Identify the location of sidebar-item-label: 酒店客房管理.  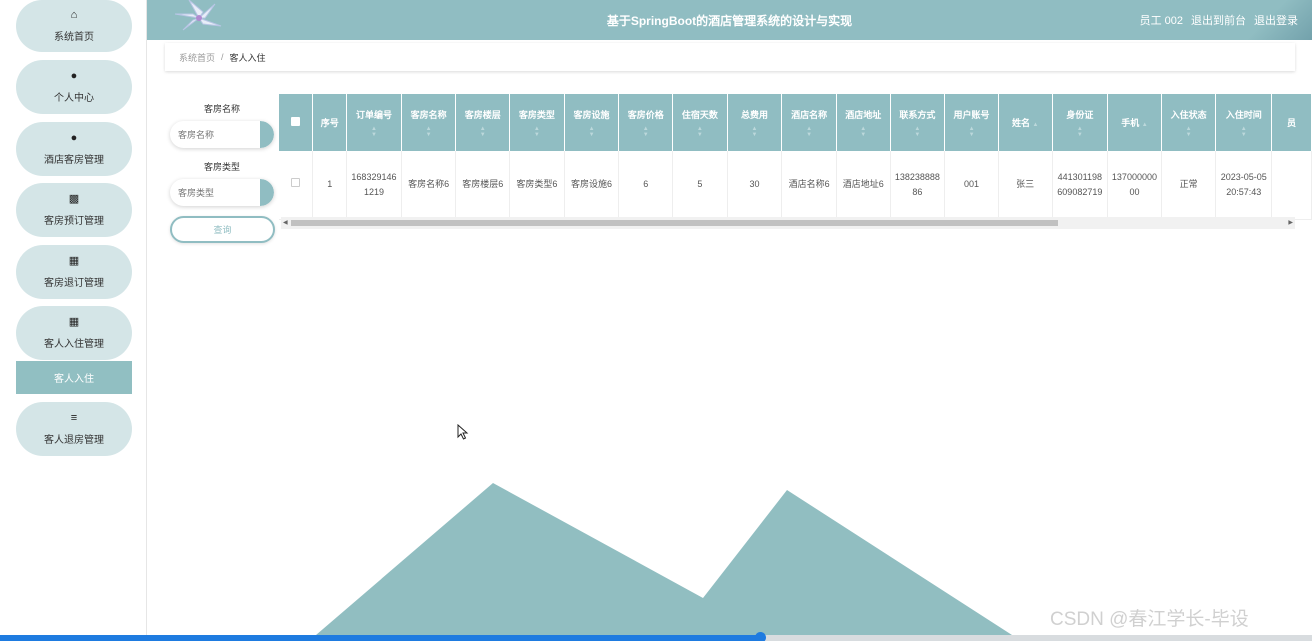
(74, 160).